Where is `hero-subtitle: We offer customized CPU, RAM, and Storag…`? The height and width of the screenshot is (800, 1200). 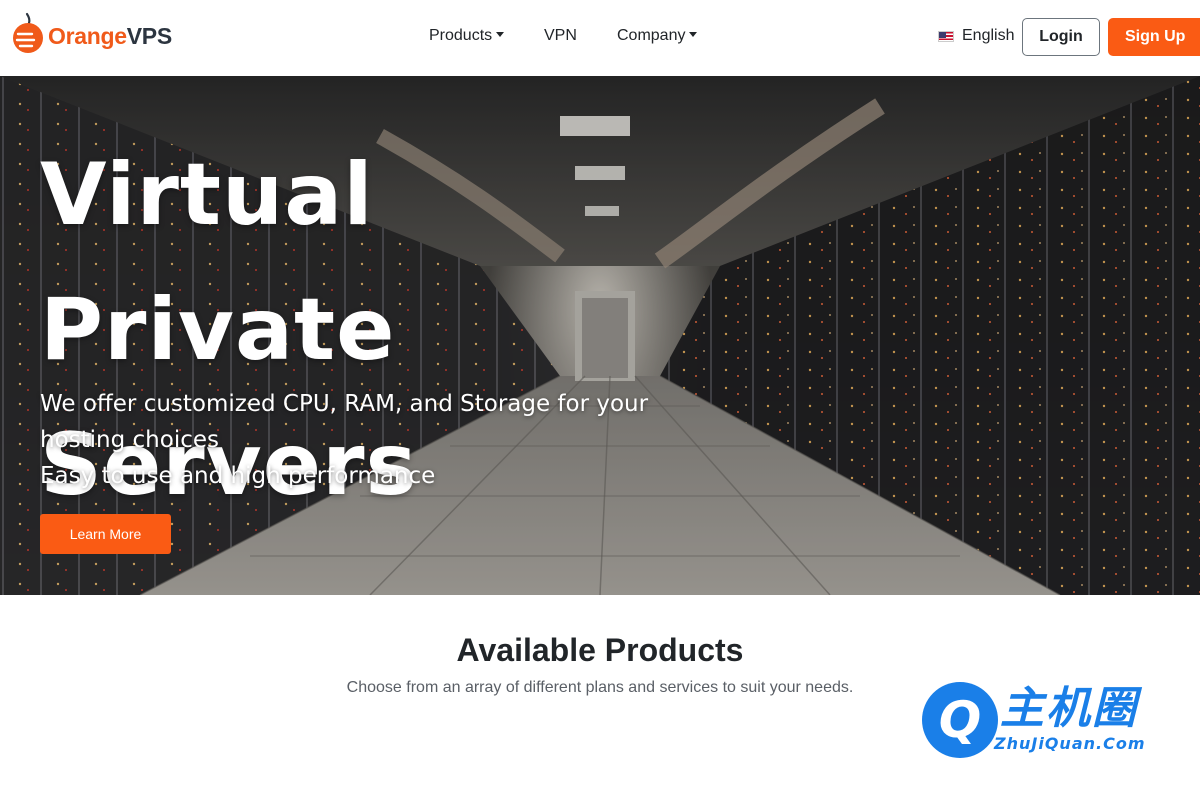 hero-subtitle: We offer customized CPU, RAM, and Storag… is located at coordinates (350, 440).